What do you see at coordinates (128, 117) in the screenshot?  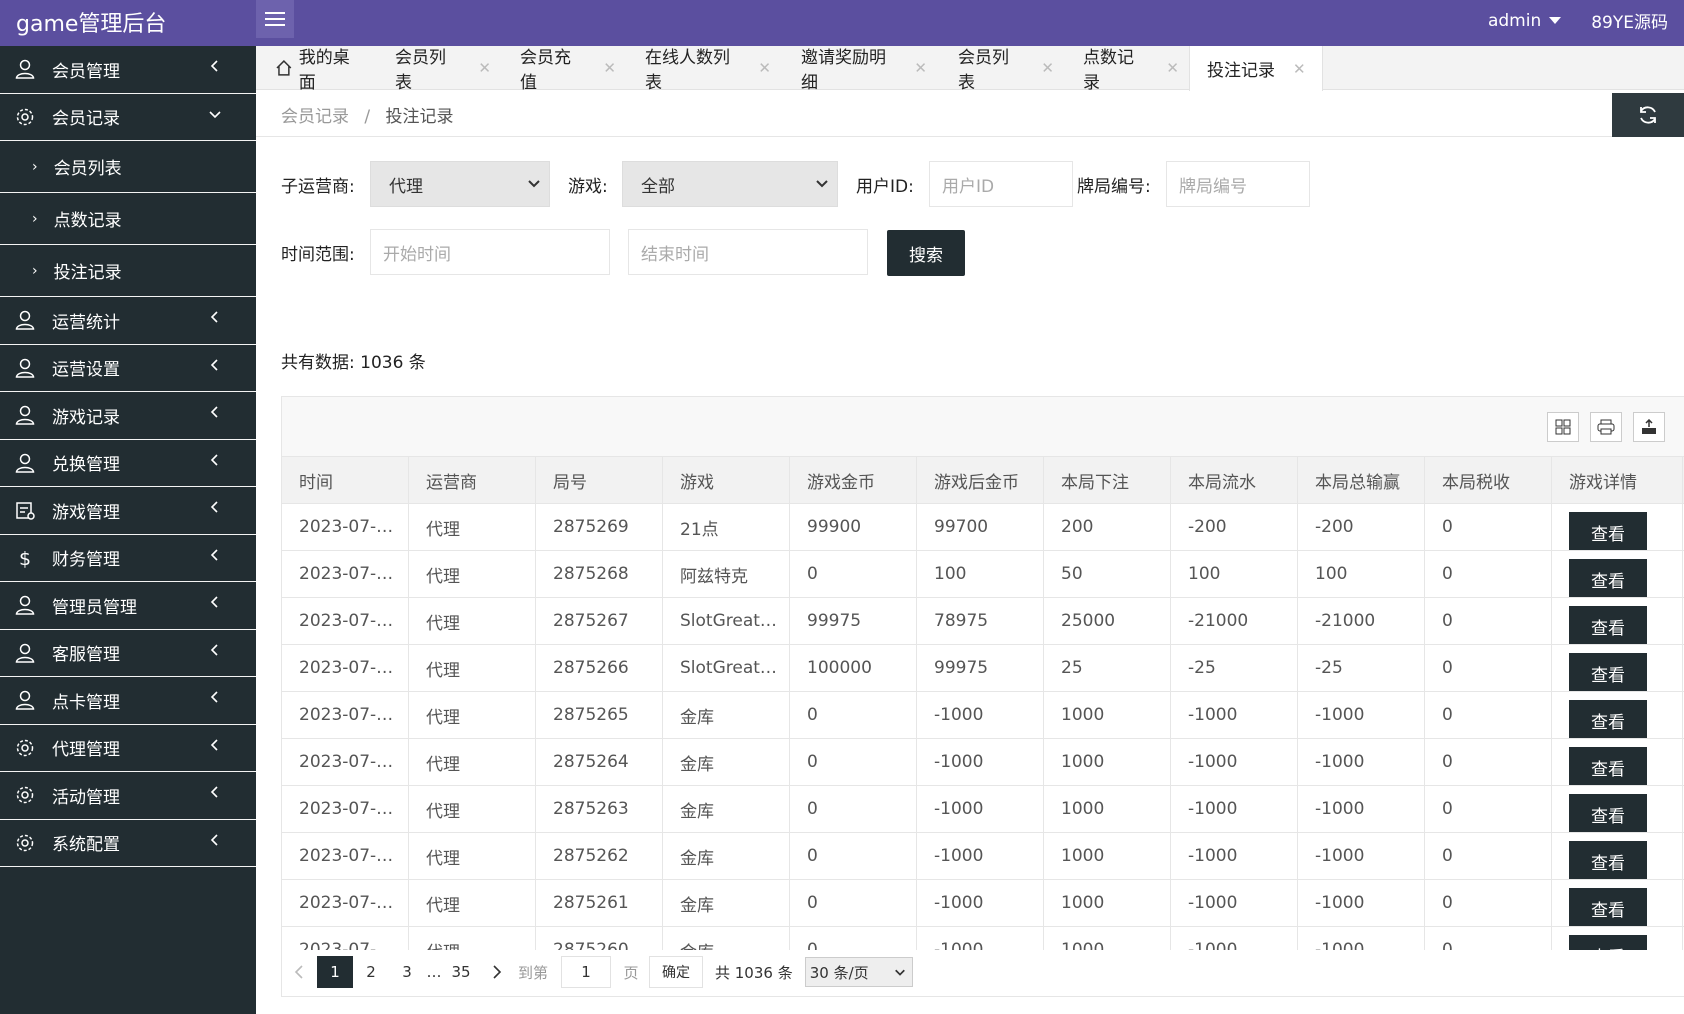 I see `sidebar-item-1: 会员记录` at bounding box center [128, 117].